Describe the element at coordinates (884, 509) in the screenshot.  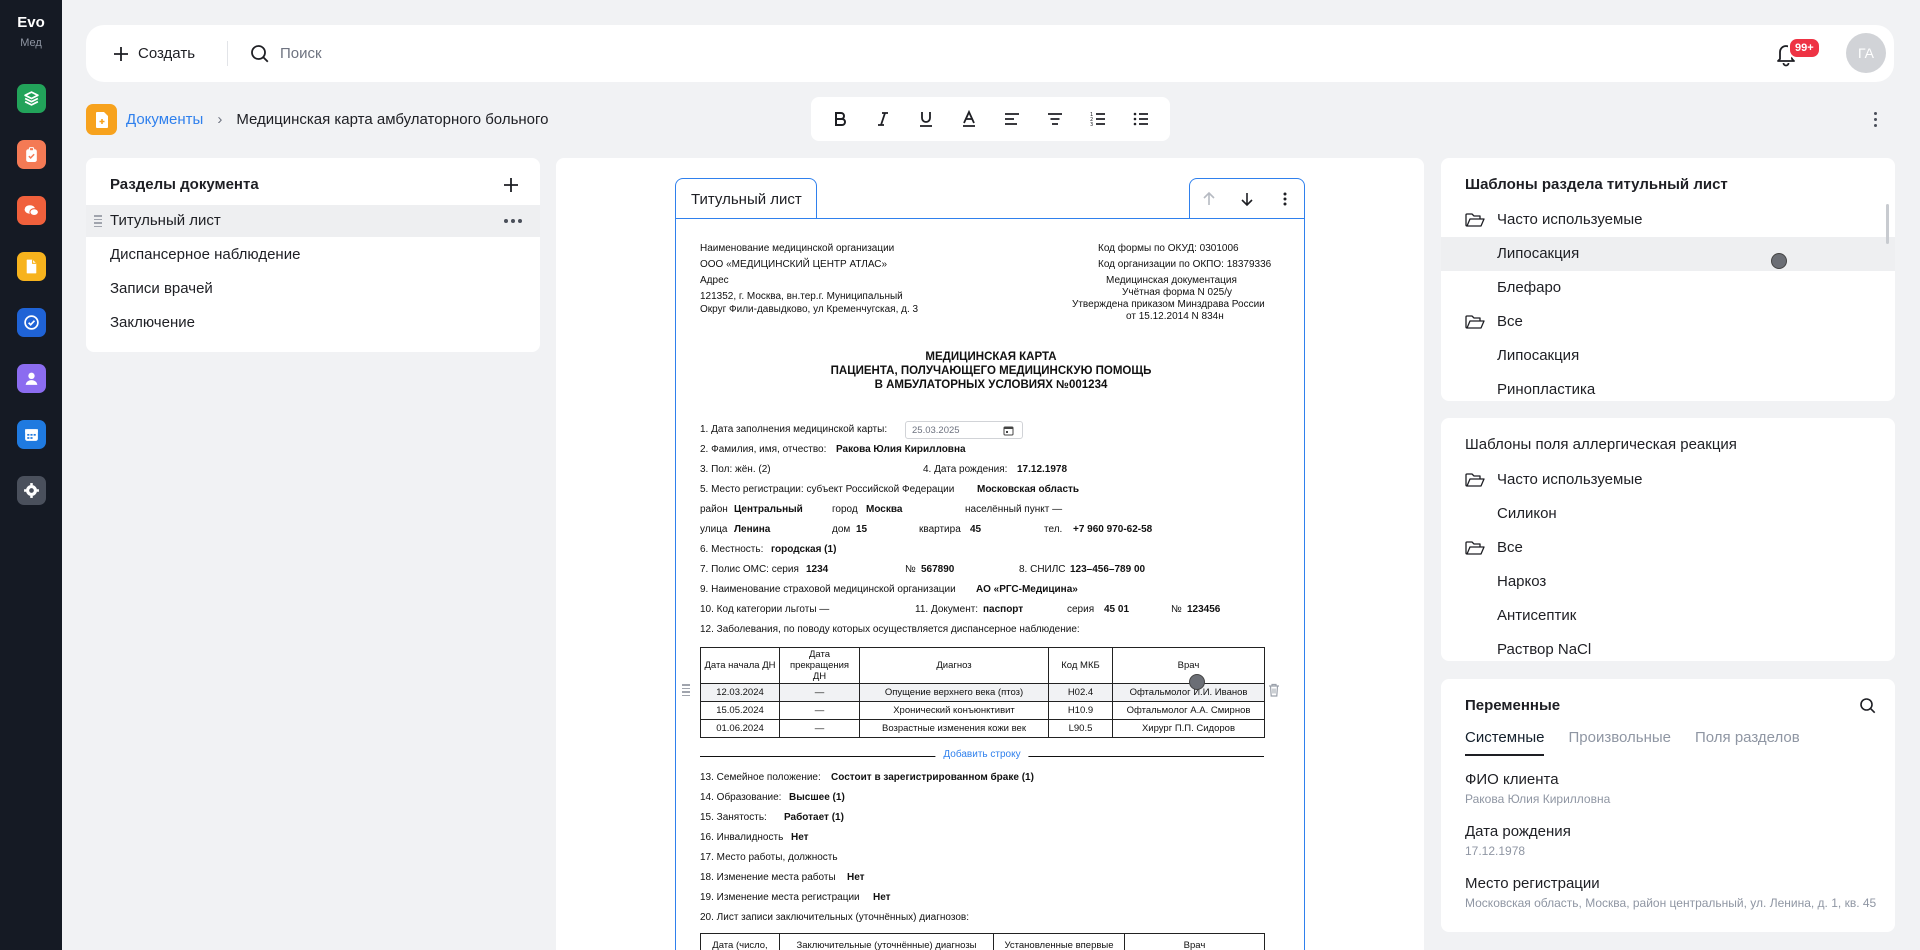
I see `city-value: Москва` at that location.